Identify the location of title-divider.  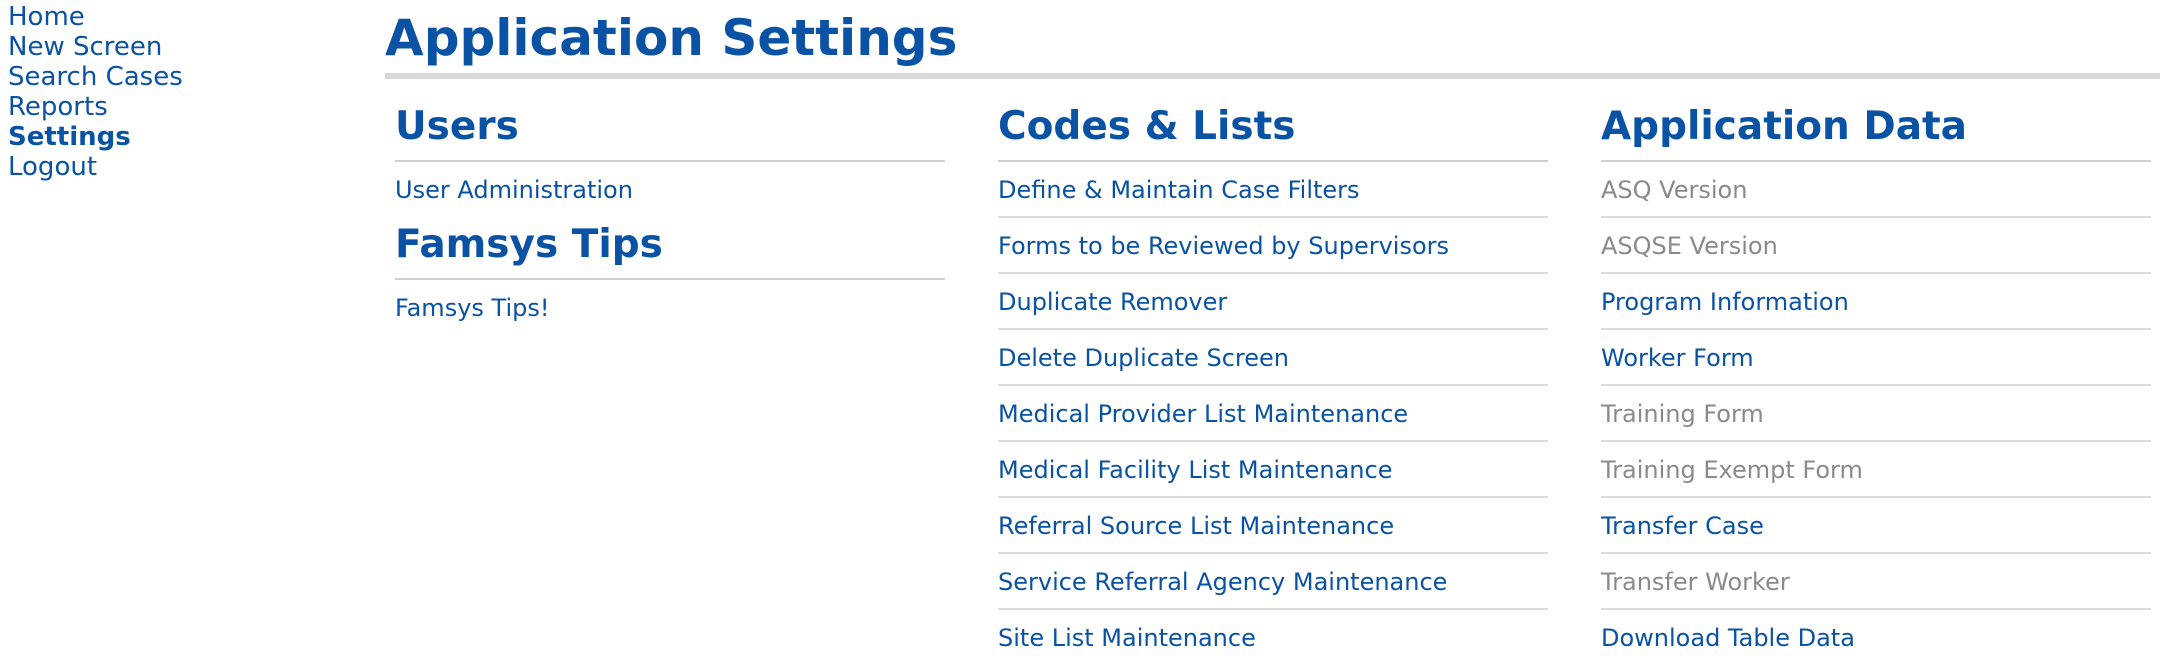
(1272, 76).